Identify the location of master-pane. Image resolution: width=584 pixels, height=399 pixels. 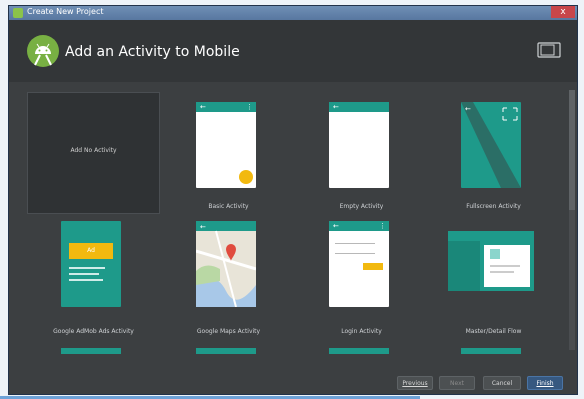
(464, 266).